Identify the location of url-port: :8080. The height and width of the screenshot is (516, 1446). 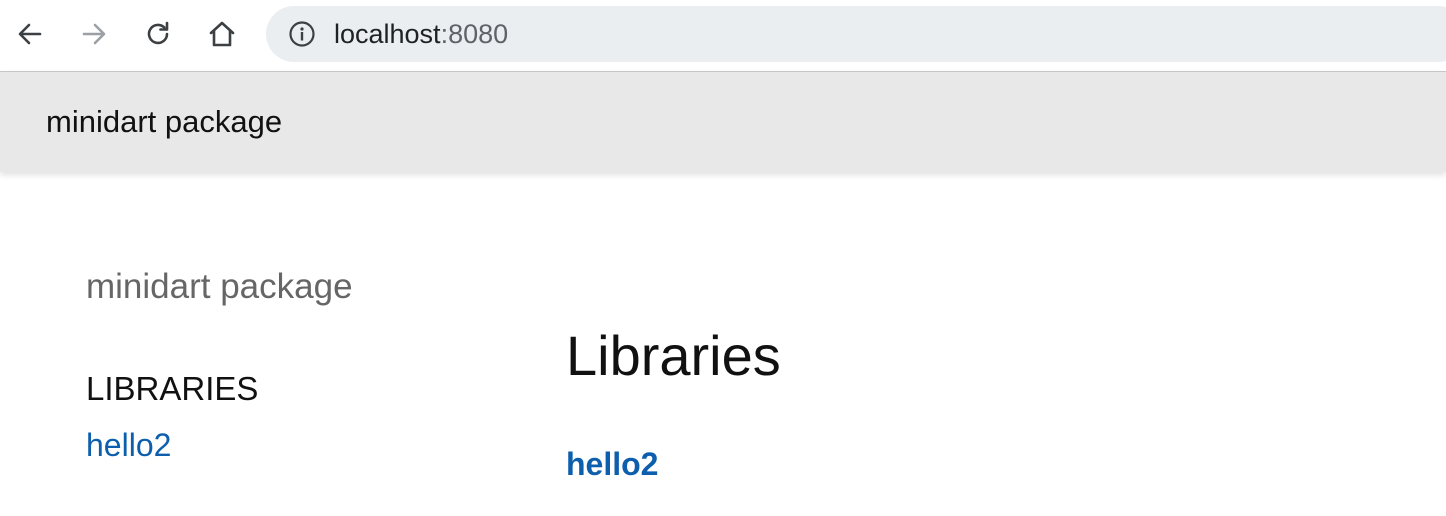
(474, 34).